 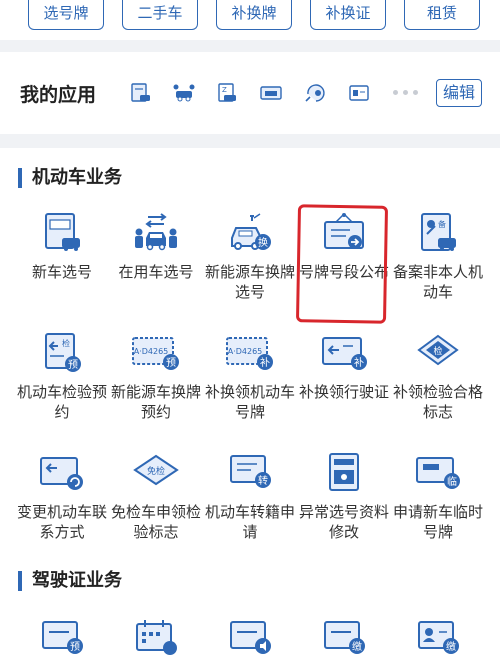 What do you see at coordinates (156, 497) in the screenshot?
I see `exempt-mark-tile: 免检 免检车申领检验标志` at bounding box center [156, 497].